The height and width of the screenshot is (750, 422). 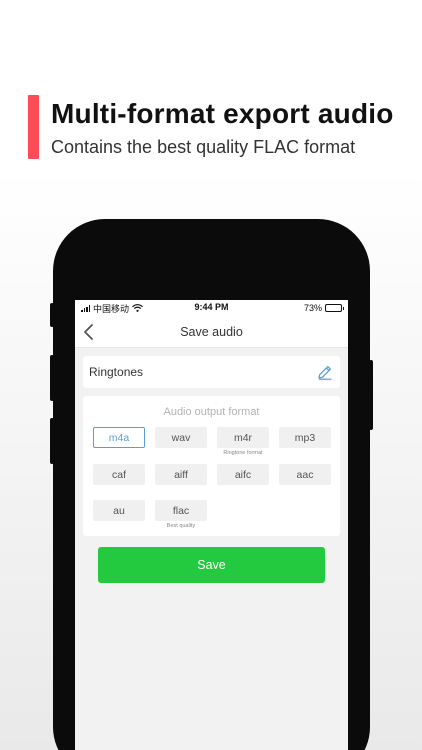 I want to click on chevron-left-icon, so click(x=89, y=332).